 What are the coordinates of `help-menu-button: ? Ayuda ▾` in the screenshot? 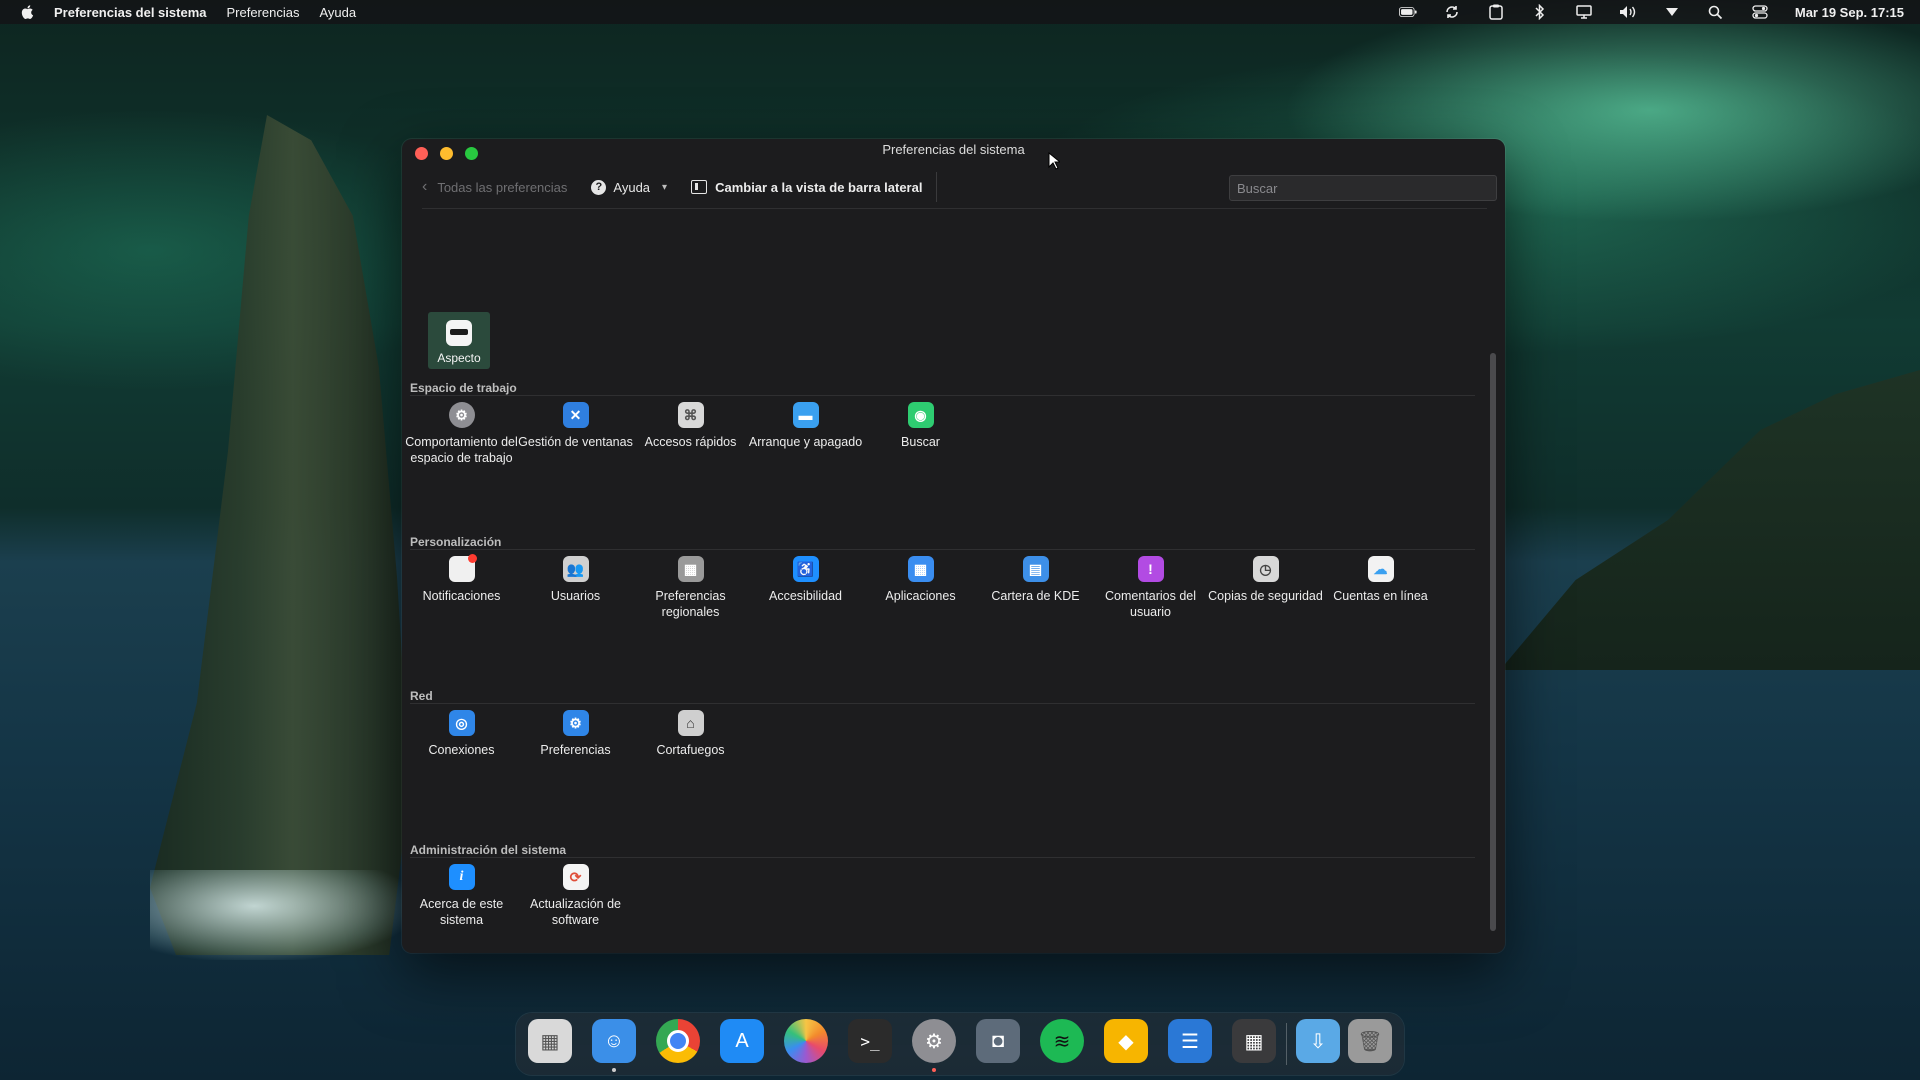 It's located at (629, 187).